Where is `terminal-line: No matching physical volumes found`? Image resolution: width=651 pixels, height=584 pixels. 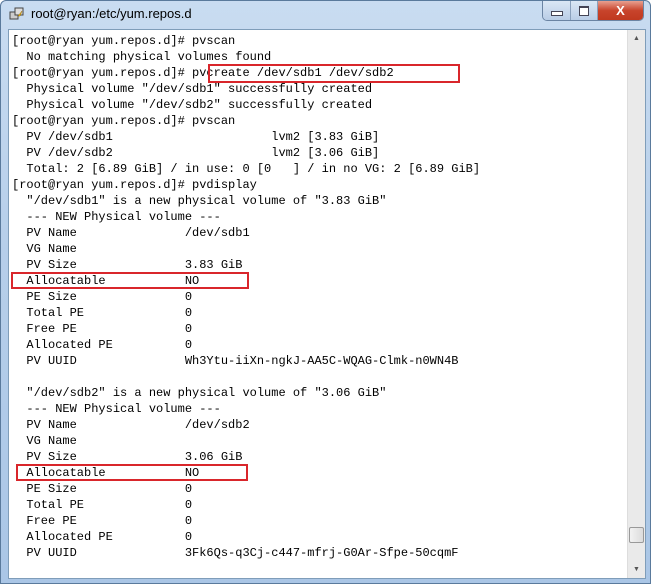
terminal-line: No matching physical volumes found is located at coordinates (142, 57).